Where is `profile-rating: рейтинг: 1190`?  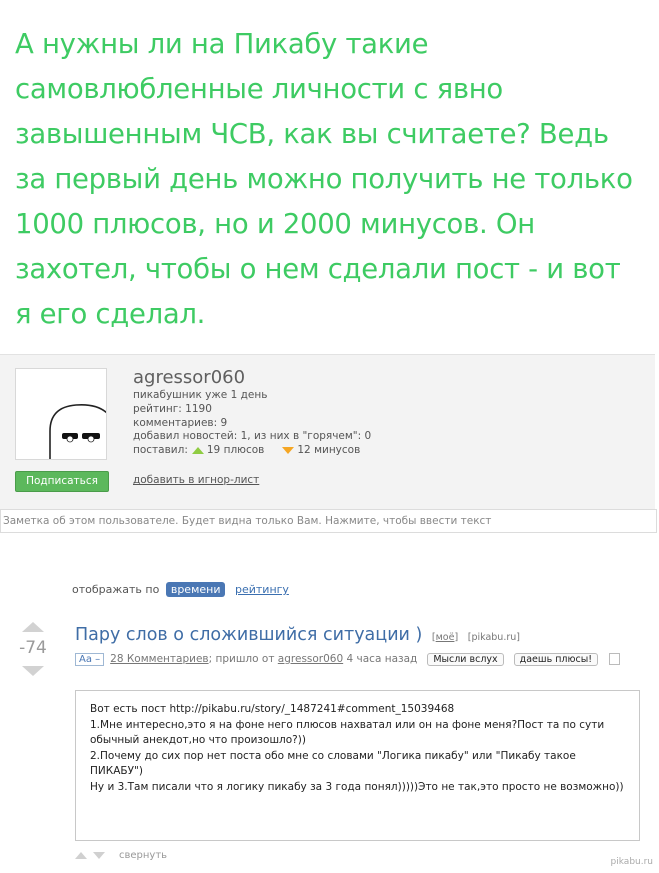
profile-rating: рейтинг: 1190 is located at coordinates (172, 408).